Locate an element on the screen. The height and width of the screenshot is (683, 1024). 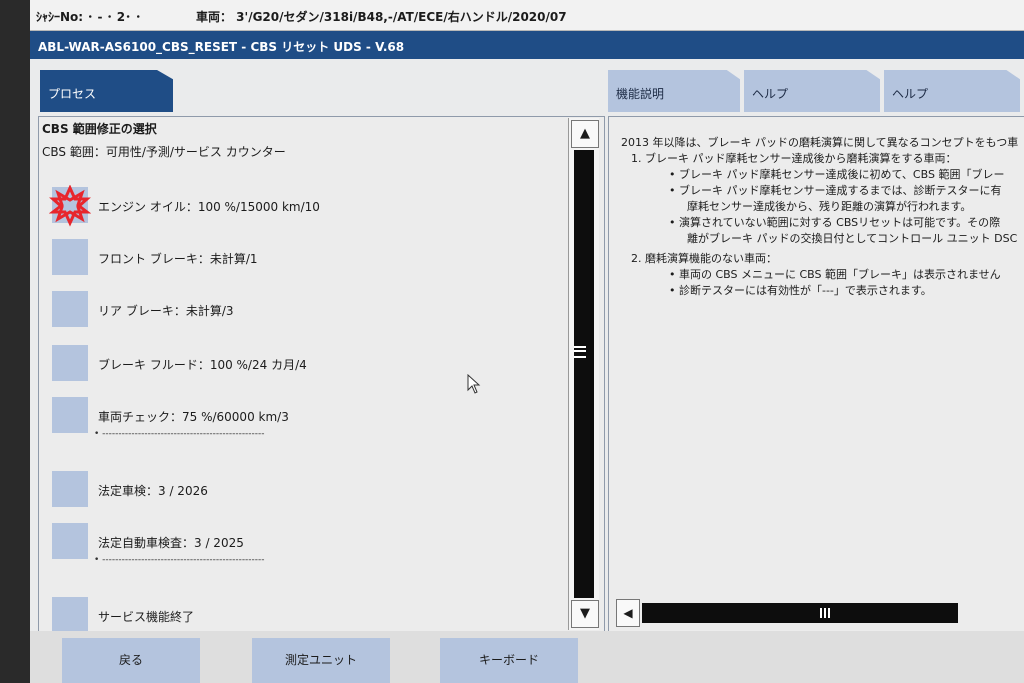
item-label: 法定自動車検査：3 / 2025 is located at coordinates (171, 543).